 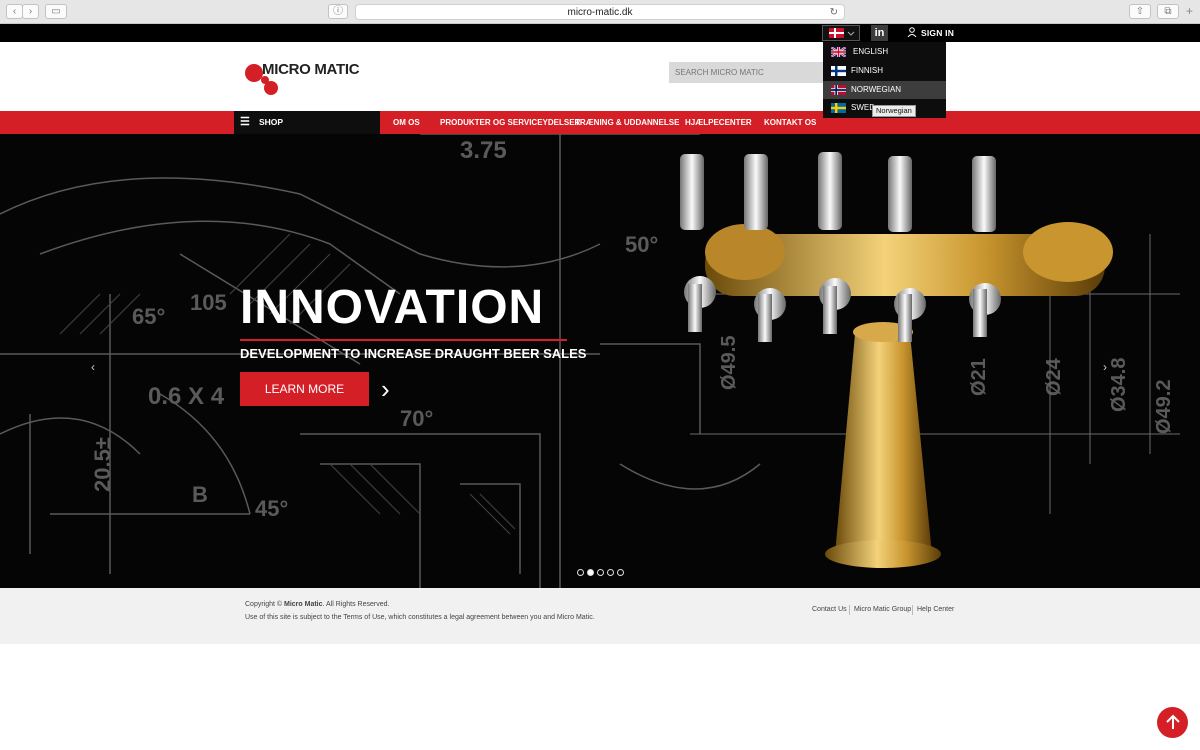 What do you see at coordinates (311, 69) in the screenshot?
I see `logo-text: MICRO MATIC` at bounding box center [311, 69].